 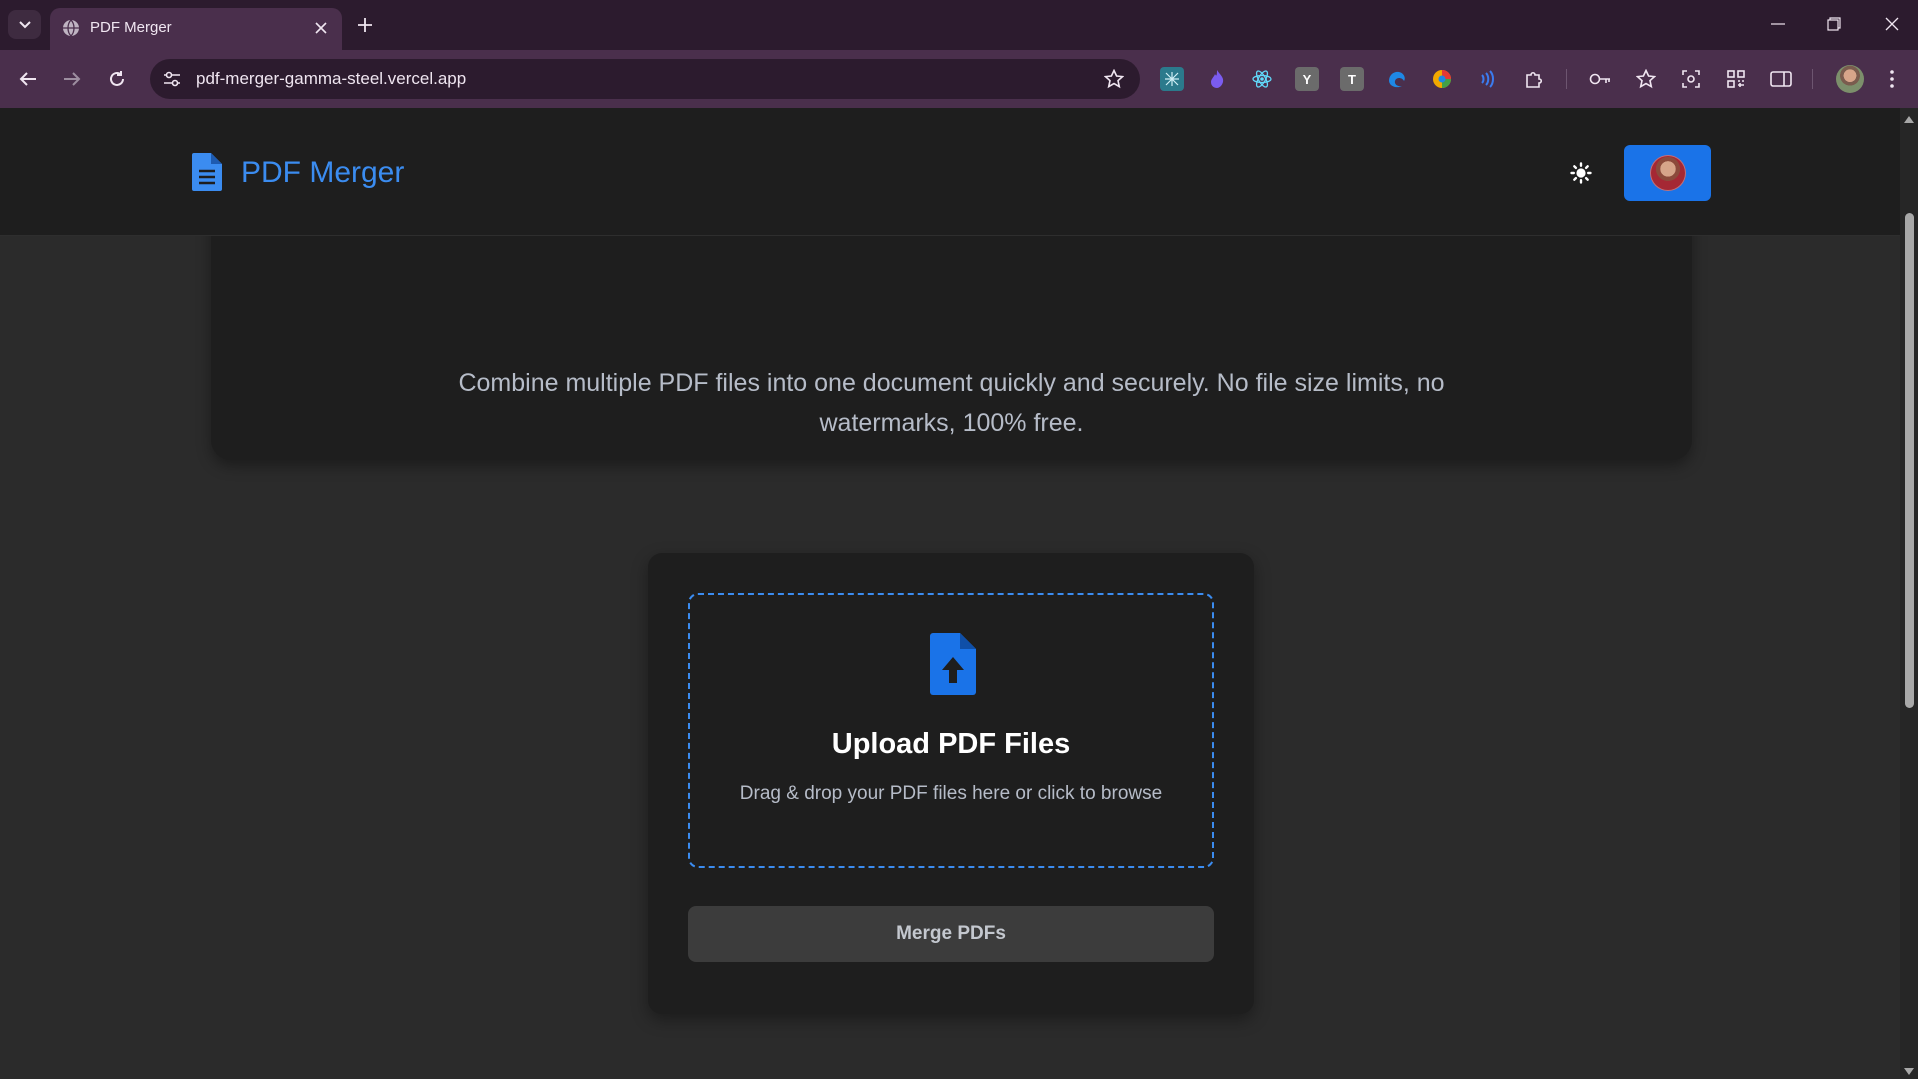 I want to click on file-document-icon, so click(x=207, y=172).